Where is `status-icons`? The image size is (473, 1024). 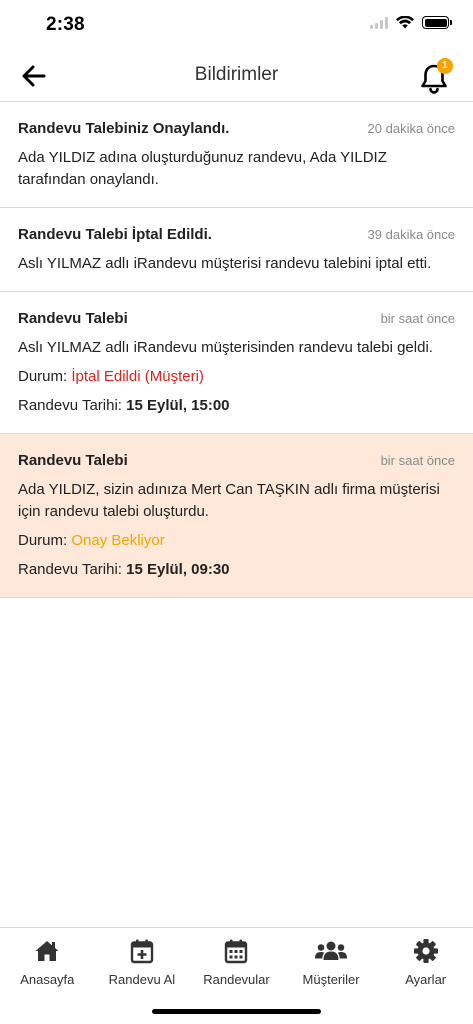 status-icons is located at coordinates (411, 22).